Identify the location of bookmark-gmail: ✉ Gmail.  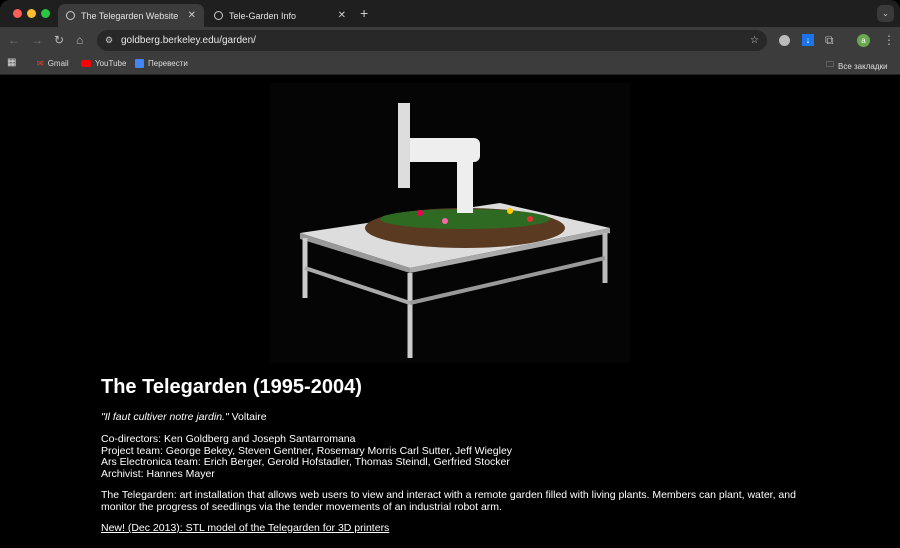
(53, 63).